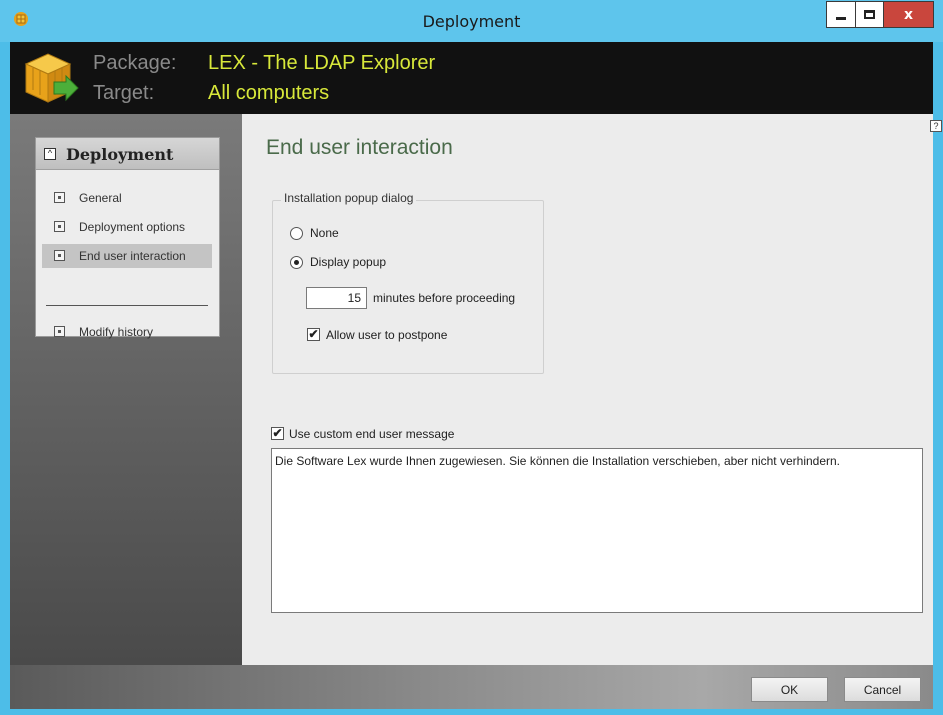 This screenshot has width=943, height=715. I want to click on ok-button: OK, so click(789, 689).